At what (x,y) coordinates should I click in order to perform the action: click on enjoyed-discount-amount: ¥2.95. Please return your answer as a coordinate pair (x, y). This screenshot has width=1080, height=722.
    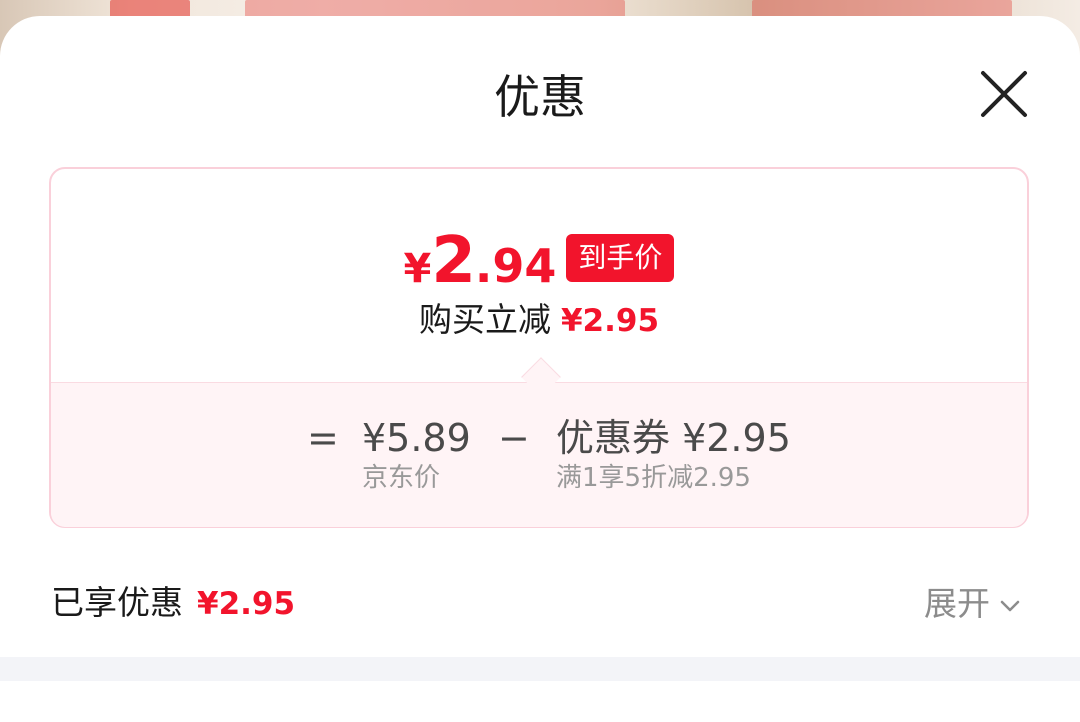
    Looking at the image, I should click on (246, 604).